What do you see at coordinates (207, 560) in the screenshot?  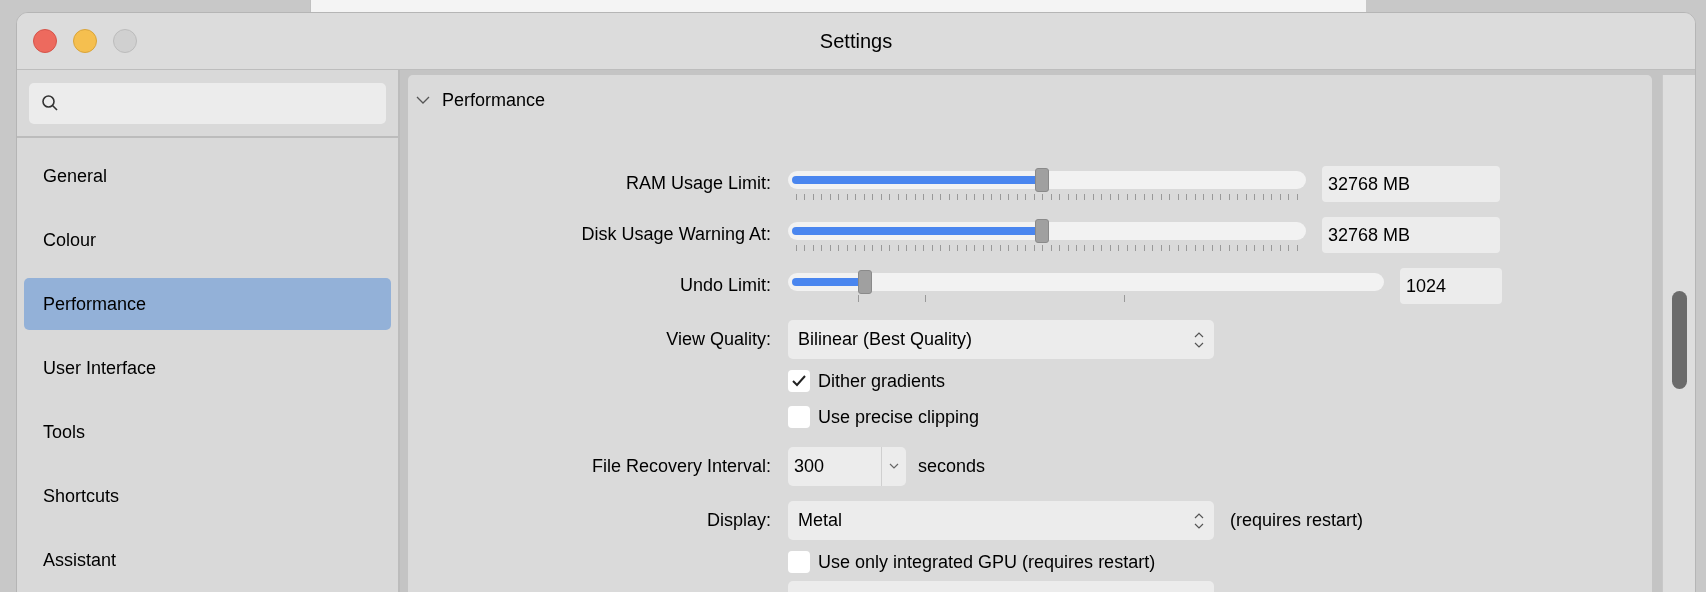 I see `sidebar-item: Assistant` at bounding box center [207, 560].